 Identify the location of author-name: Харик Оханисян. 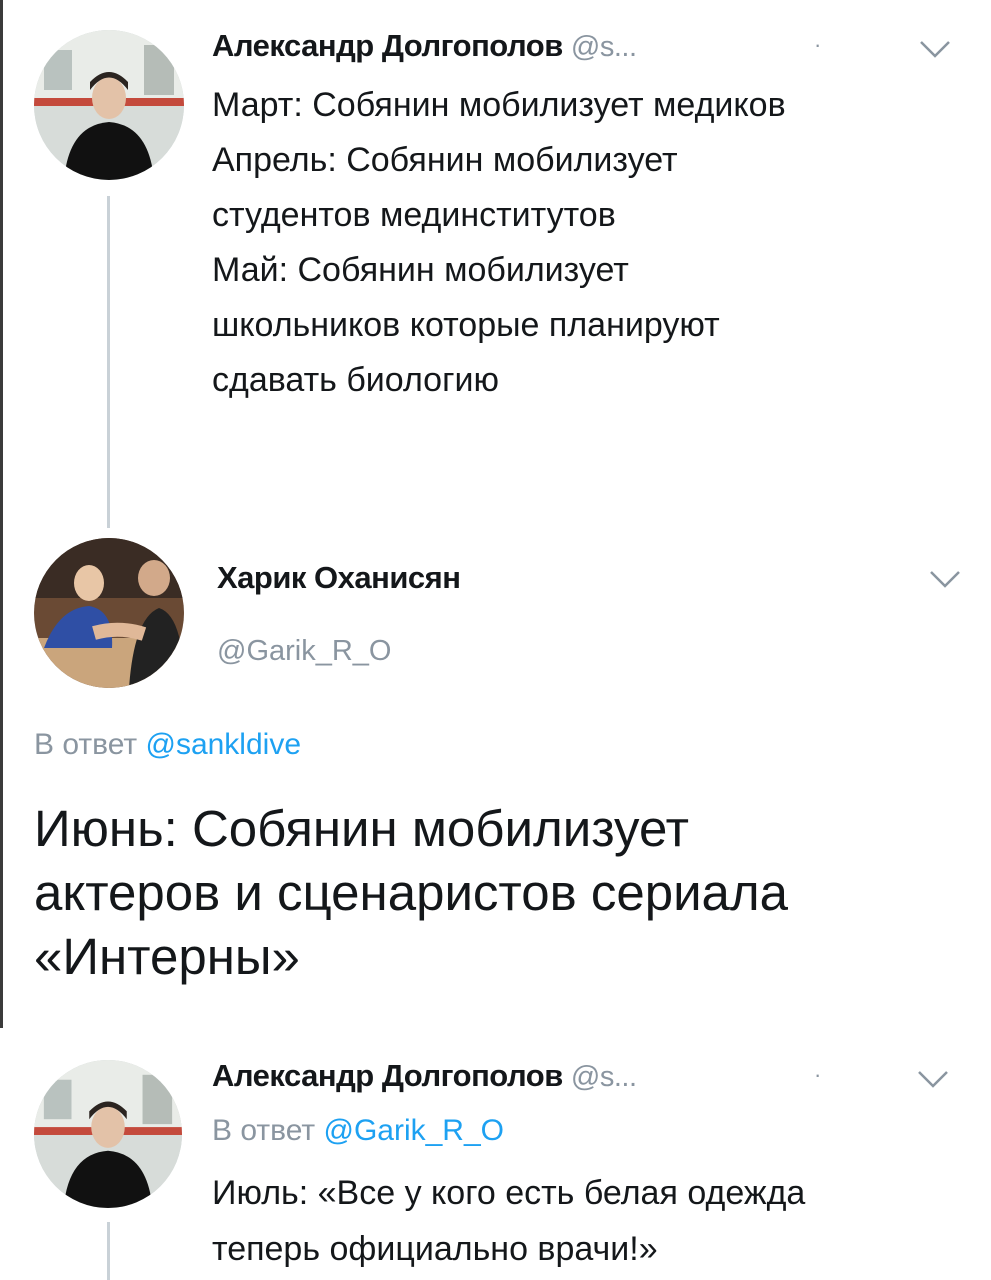
(339, 578).